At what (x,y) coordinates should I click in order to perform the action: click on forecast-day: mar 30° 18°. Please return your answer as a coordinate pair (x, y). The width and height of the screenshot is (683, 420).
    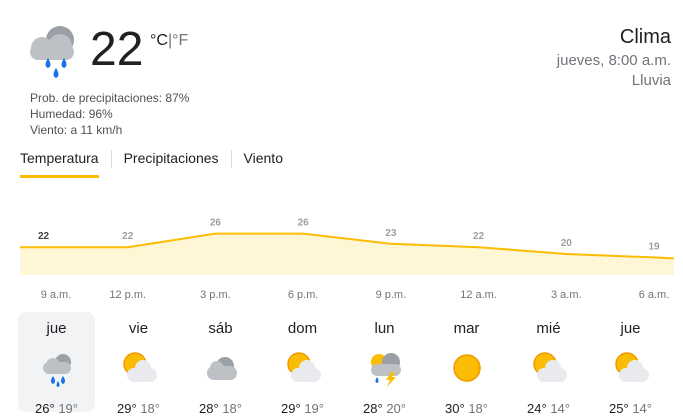
    Looking at the image, I should click on (466, 364).